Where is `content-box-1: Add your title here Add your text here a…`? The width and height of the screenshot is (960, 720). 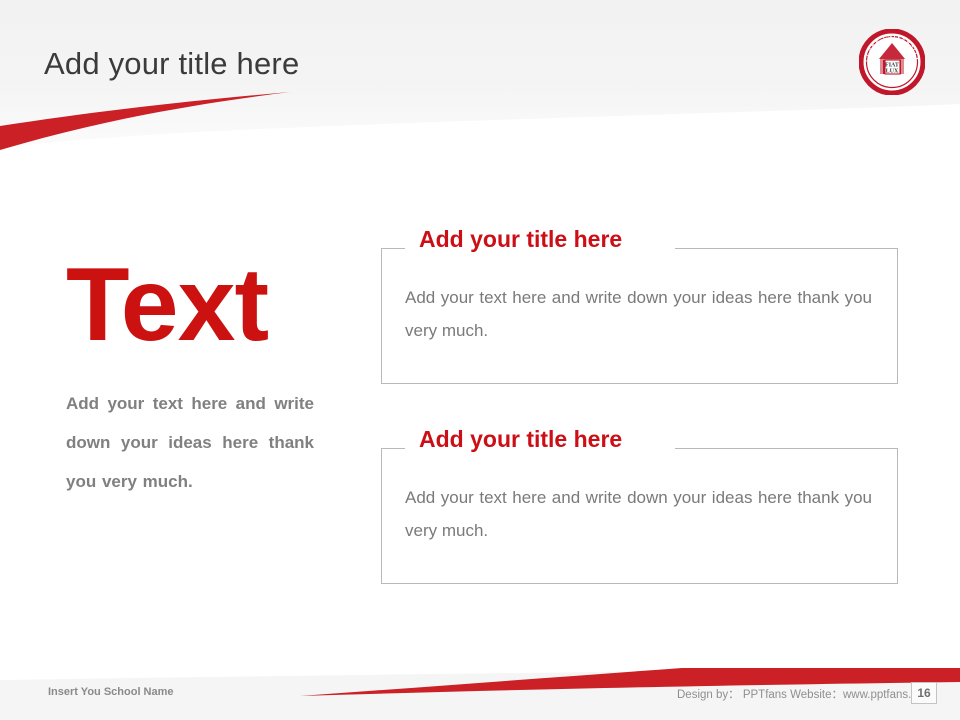 content-box-1: Add your title here Add your text here a… is located at coordinates (639, 305).